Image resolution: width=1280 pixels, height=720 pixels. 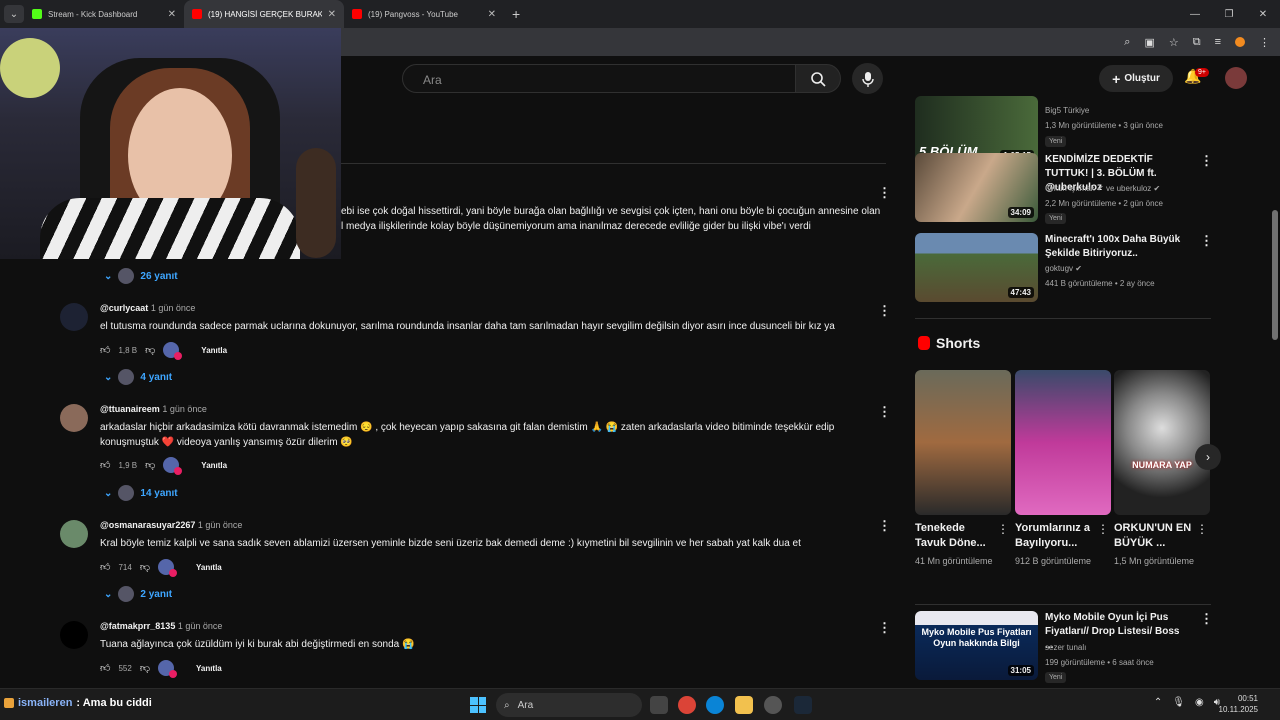 What do you see at coordinates (138, 594) in the screenshot?
I see `replies-toggle: ⌄ 2 yanıt` at bounding box center [138, 594].